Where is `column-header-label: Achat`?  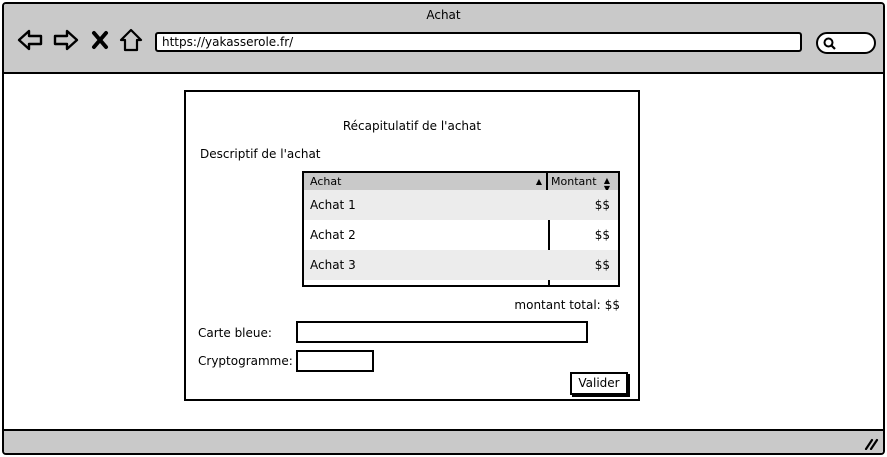
column-header-label: Achat is located at coordinates (326, 181).